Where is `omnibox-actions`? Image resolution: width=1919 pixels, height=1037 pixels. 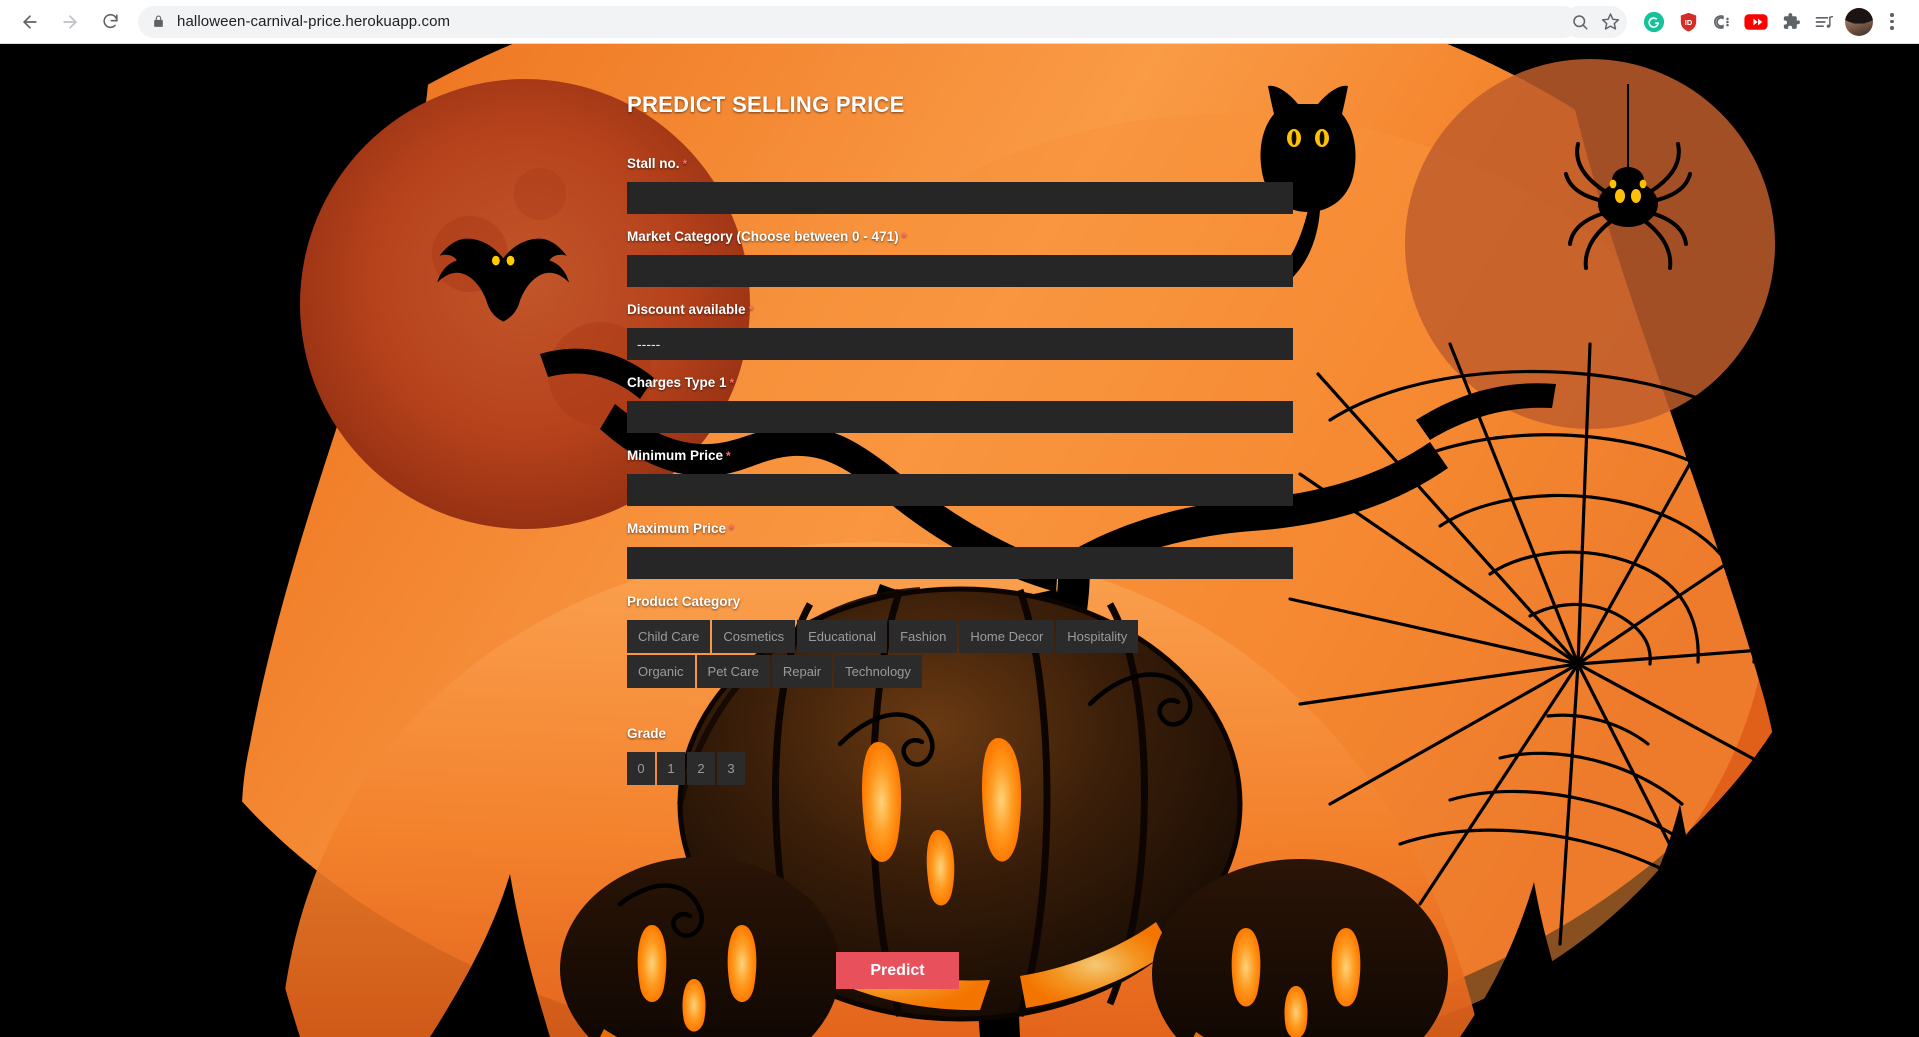
omnibox-actions is located at coordinates (1595, 21).